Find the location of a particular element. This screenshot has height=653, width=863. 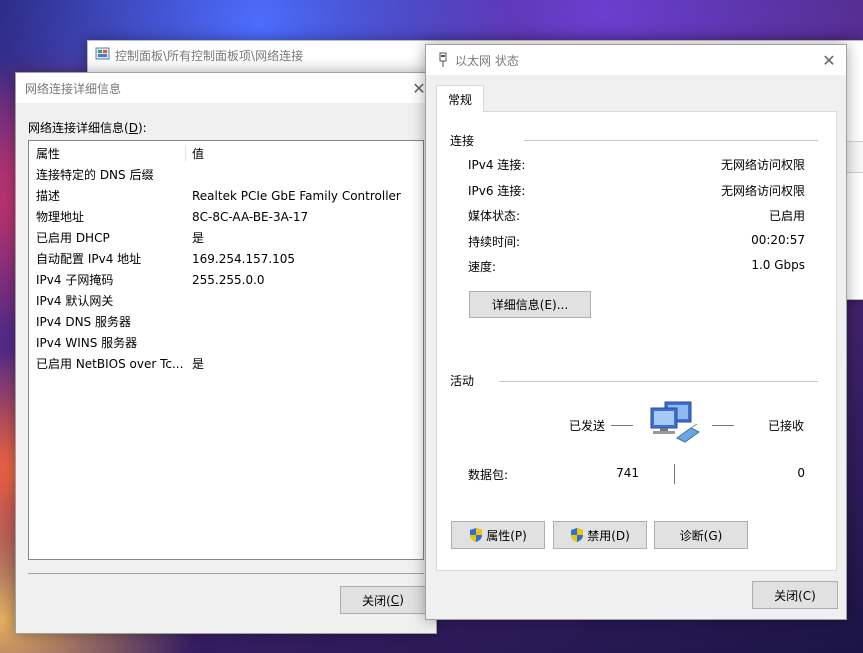

list-item: 描述 Realtek PCIe GbE Family Controller is located at coordinates (226, 195).